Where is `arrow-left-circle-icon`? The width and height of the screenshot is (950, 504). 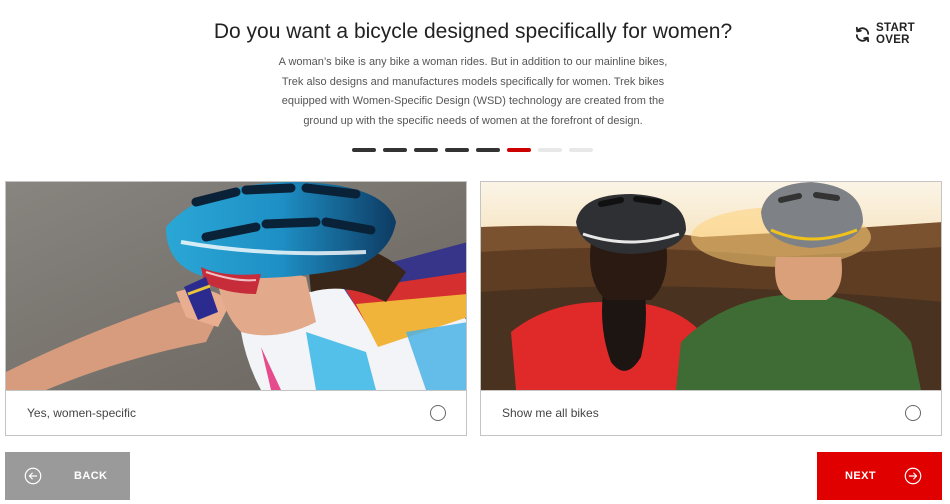 arrow-left-circle-icon is located at coordinates (33, 477).